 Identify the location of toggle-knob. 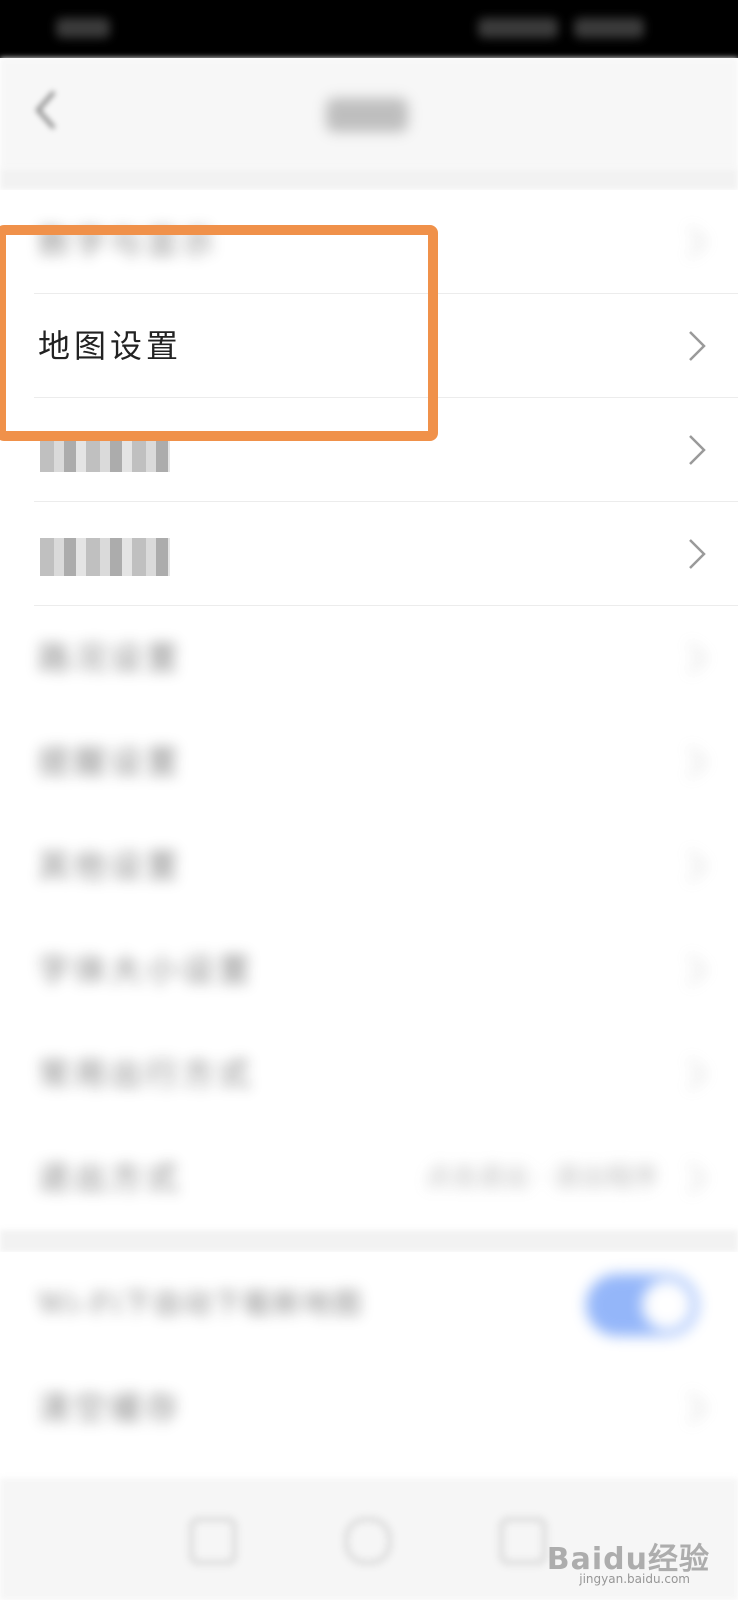
(667, 1305).